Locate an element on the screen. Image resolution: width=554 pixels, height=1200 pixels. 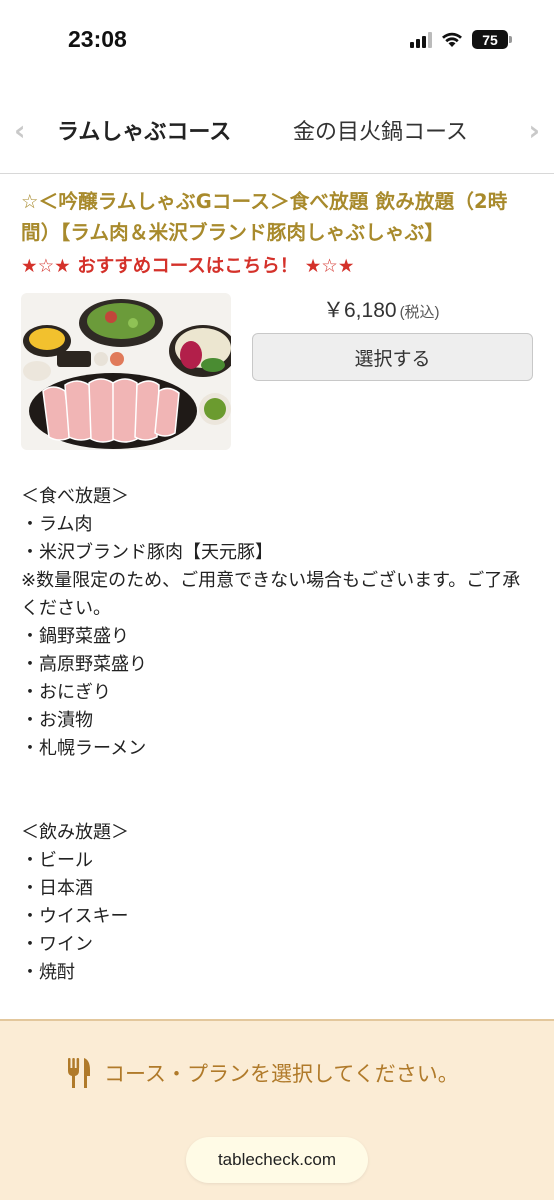
offer-row: ￥6,180 (税込) 選択する is located at coordinates (278, 373).